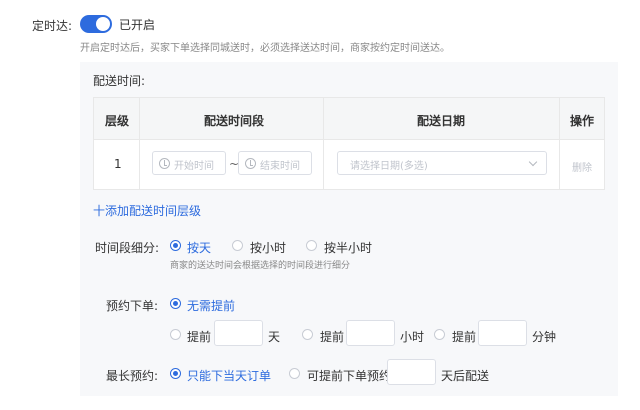 The image size is (640, 410). What do you see at coordinates (441, 121) in the screenshot?
I see `header-date: 配送日期` at bounding box center [441, 121].